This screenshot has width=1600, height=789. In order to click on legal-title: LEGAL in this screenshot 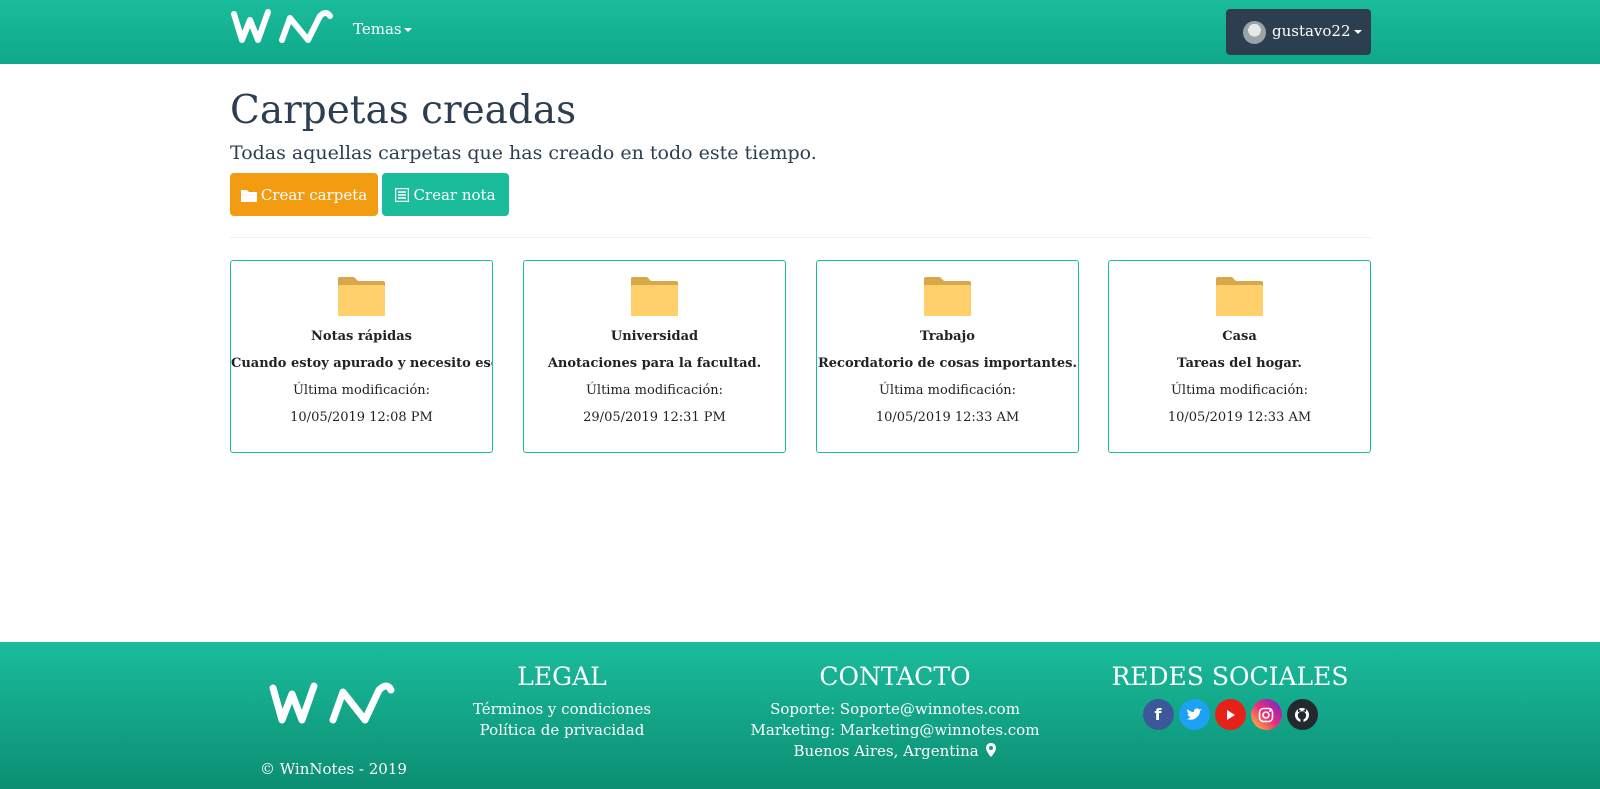, I will do `click(562, 676)`.